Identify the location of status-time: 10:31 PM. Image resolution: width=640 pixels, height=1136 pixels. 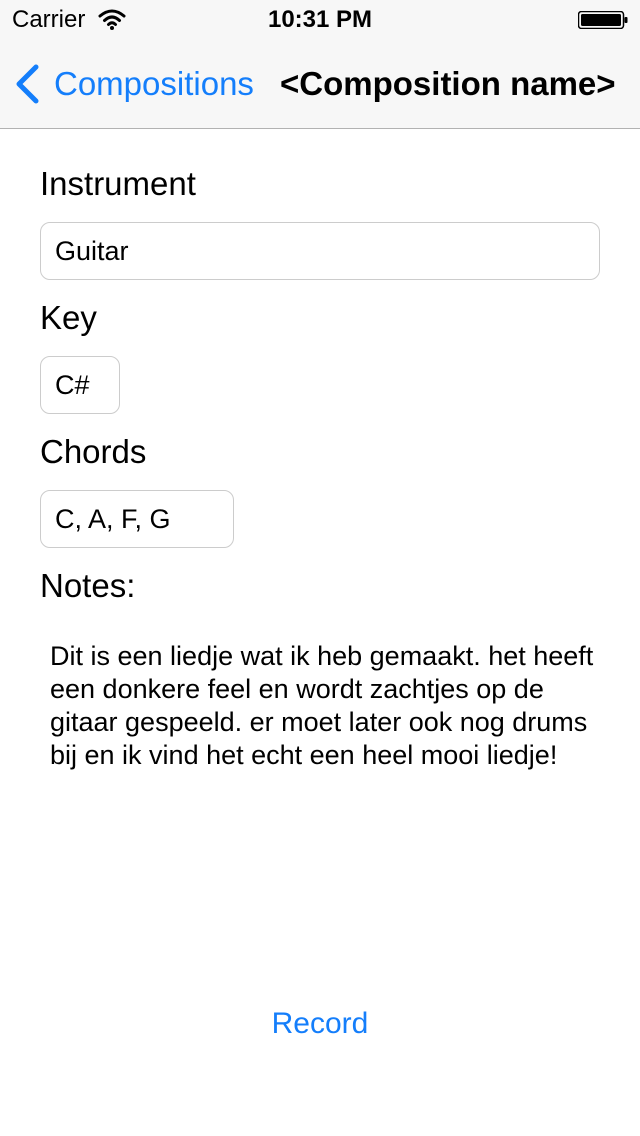
(320, 19).